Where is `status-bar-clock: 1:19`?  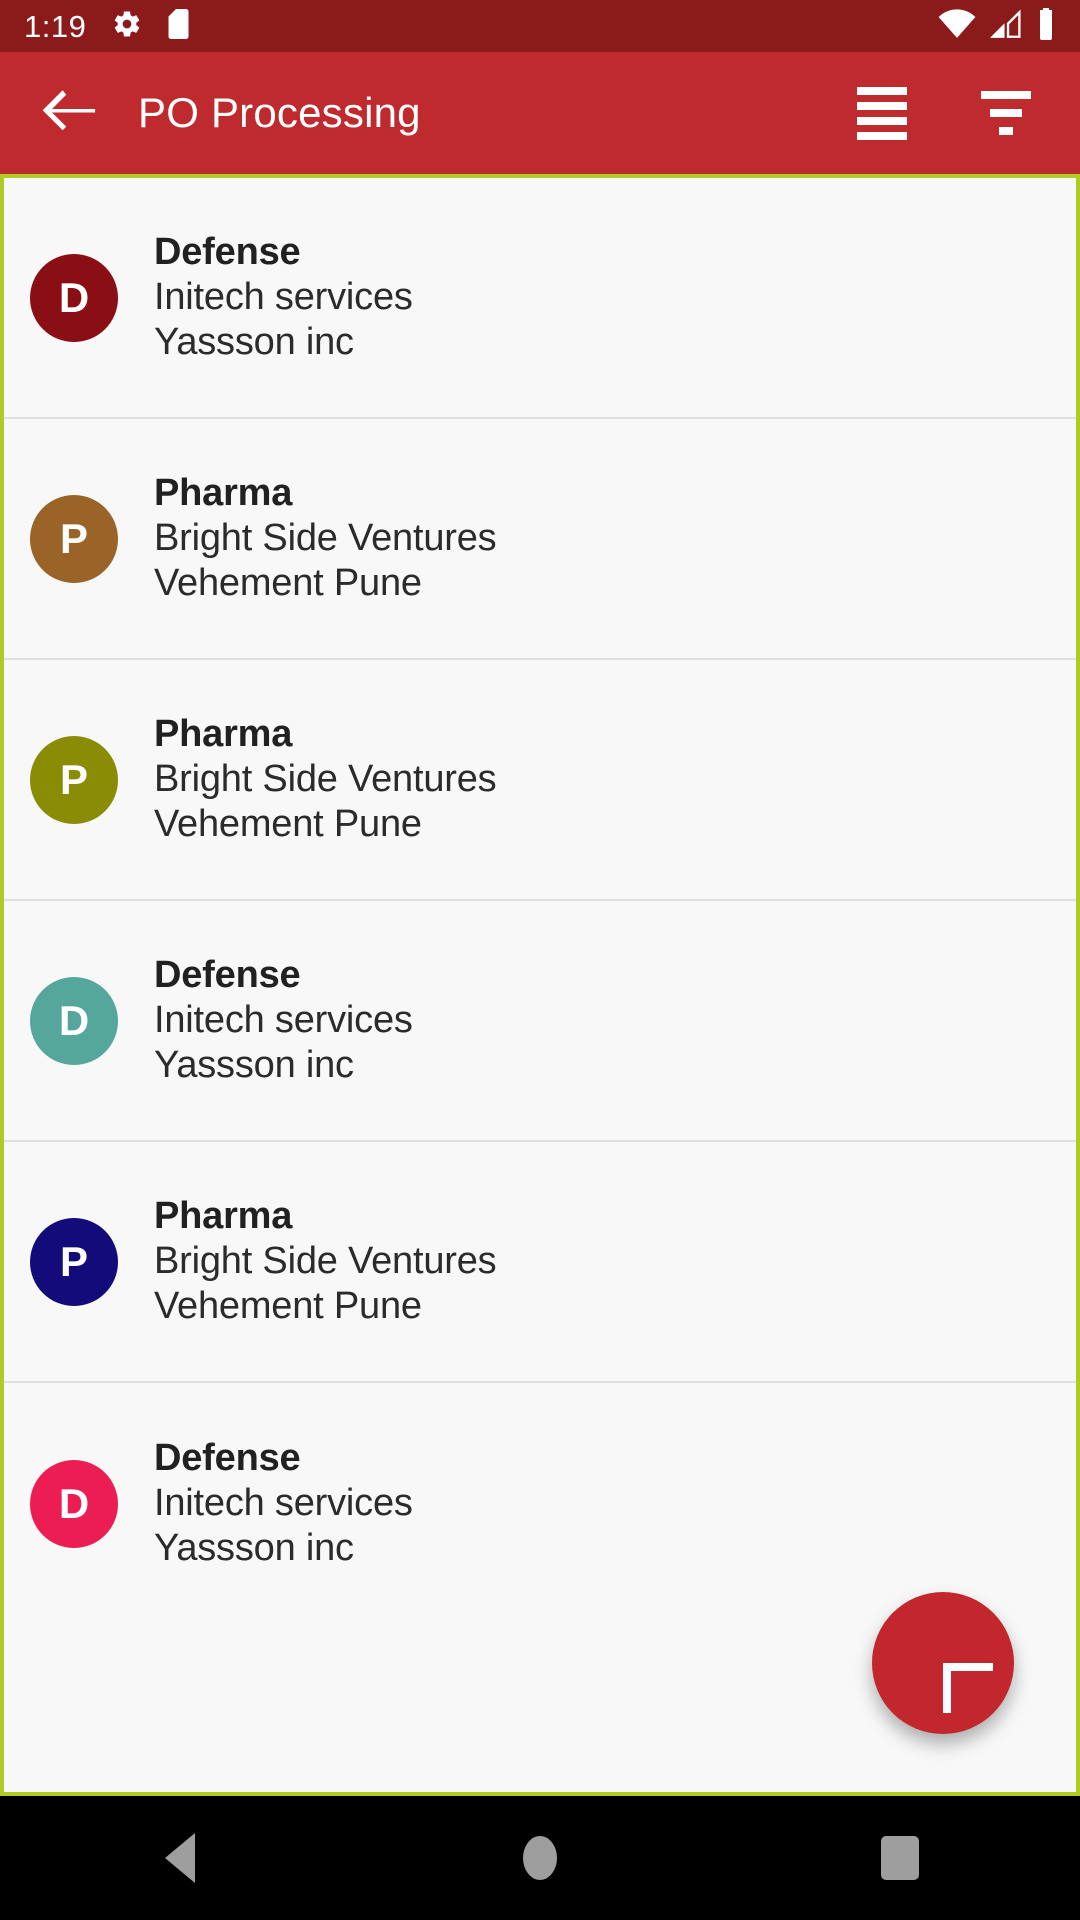 status-bar-clock: 1:19 is located at coordinates (55, 26).